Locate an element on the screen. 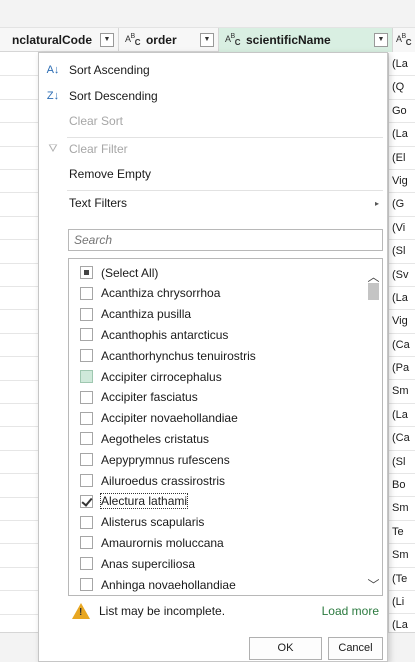 The height and width of the screenshot is (662, 415). column-header-nomenclaturalcode: nclaturalCode ▼ is located at coordinates (59, 40).